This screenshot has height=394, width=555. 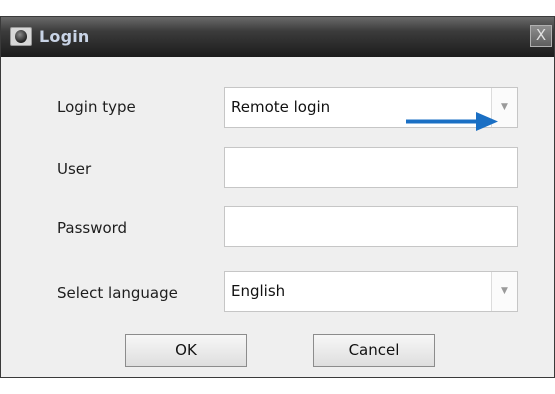 What do you see at coordinates (258, 291) in the screenshot?
I see `language-value: English` at bounding box center [258, 291].